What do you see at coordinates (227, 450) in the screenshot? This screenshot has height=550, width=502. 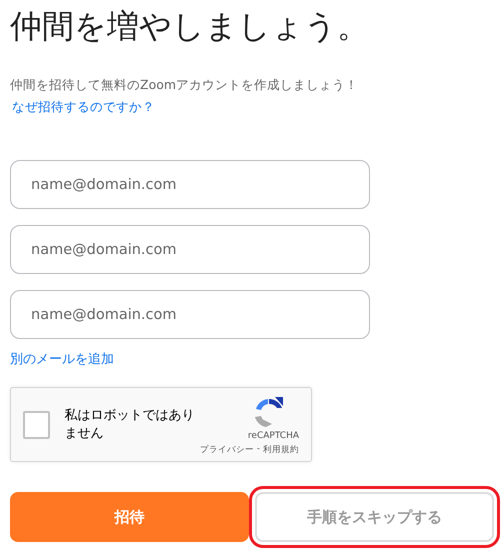 I see `privacy-link: プライバシー` at bounding box center [227, 450].